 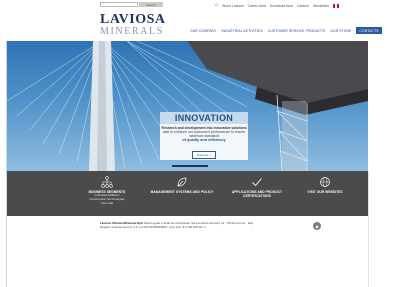 I want to click on network-icon, so click(x=107, y=182).